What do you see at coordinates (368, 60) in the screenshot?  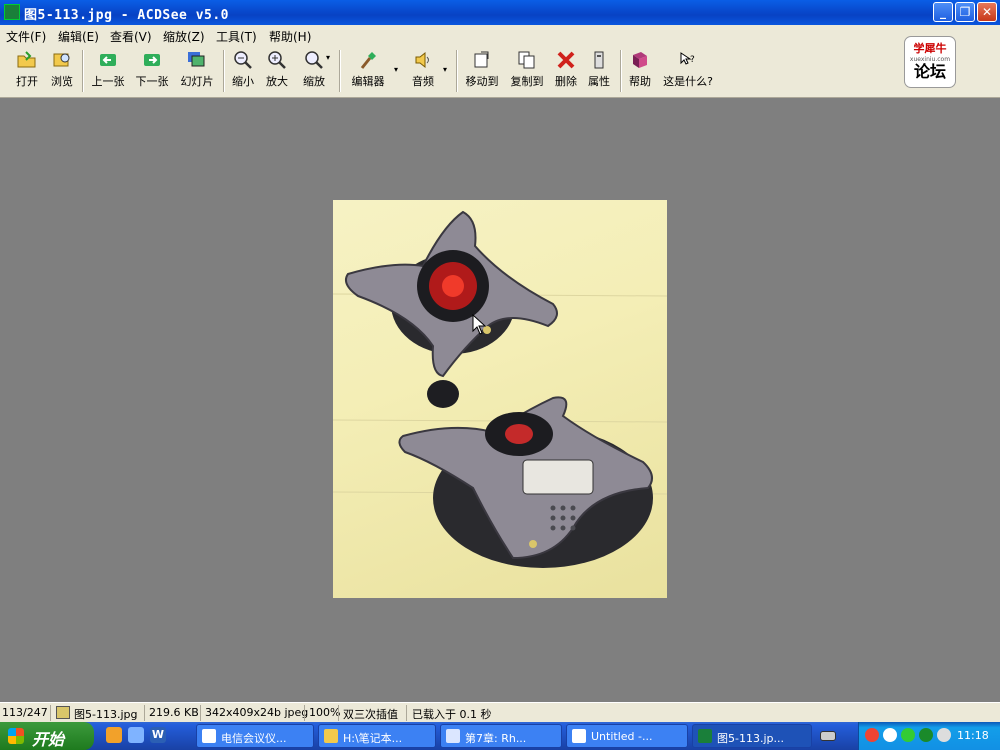 I see `paintbrush-icon` at bounding box center [368, 60].